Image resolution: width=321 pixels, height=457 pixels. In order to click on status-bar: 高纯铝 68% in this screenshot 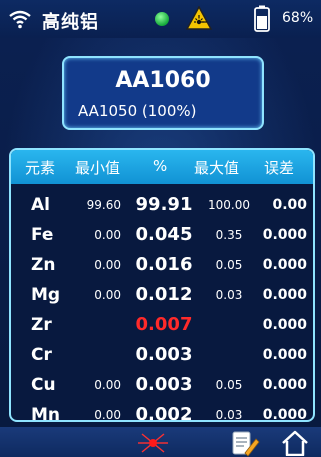, I will do `click(160, 19)`.